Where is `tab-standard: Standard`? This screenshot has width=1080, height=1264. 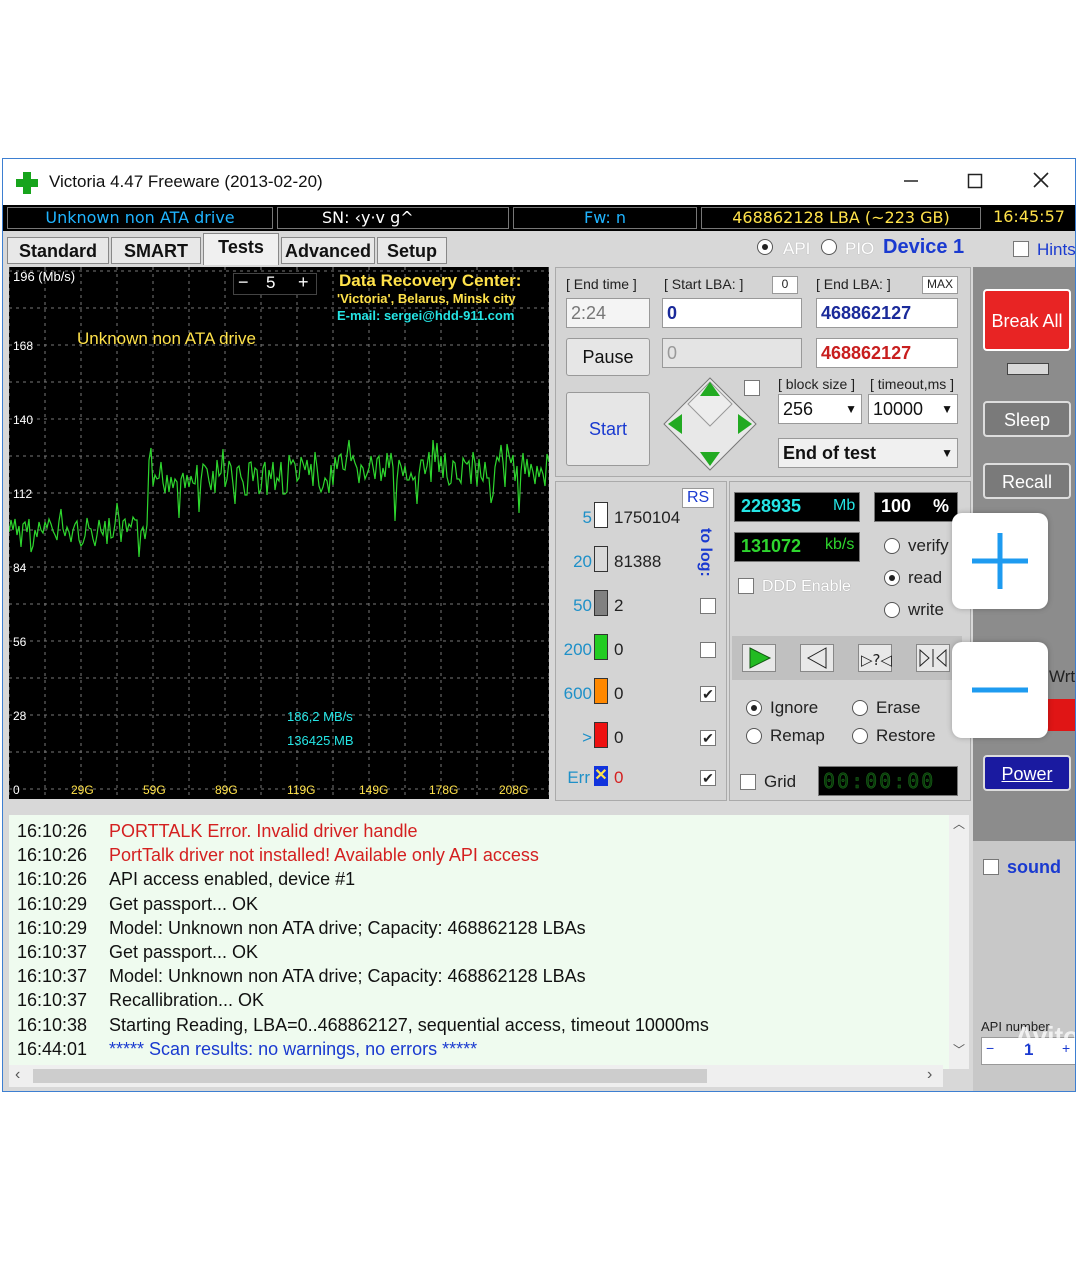
tab-standard: Standard is located at coordinates (58, 250).